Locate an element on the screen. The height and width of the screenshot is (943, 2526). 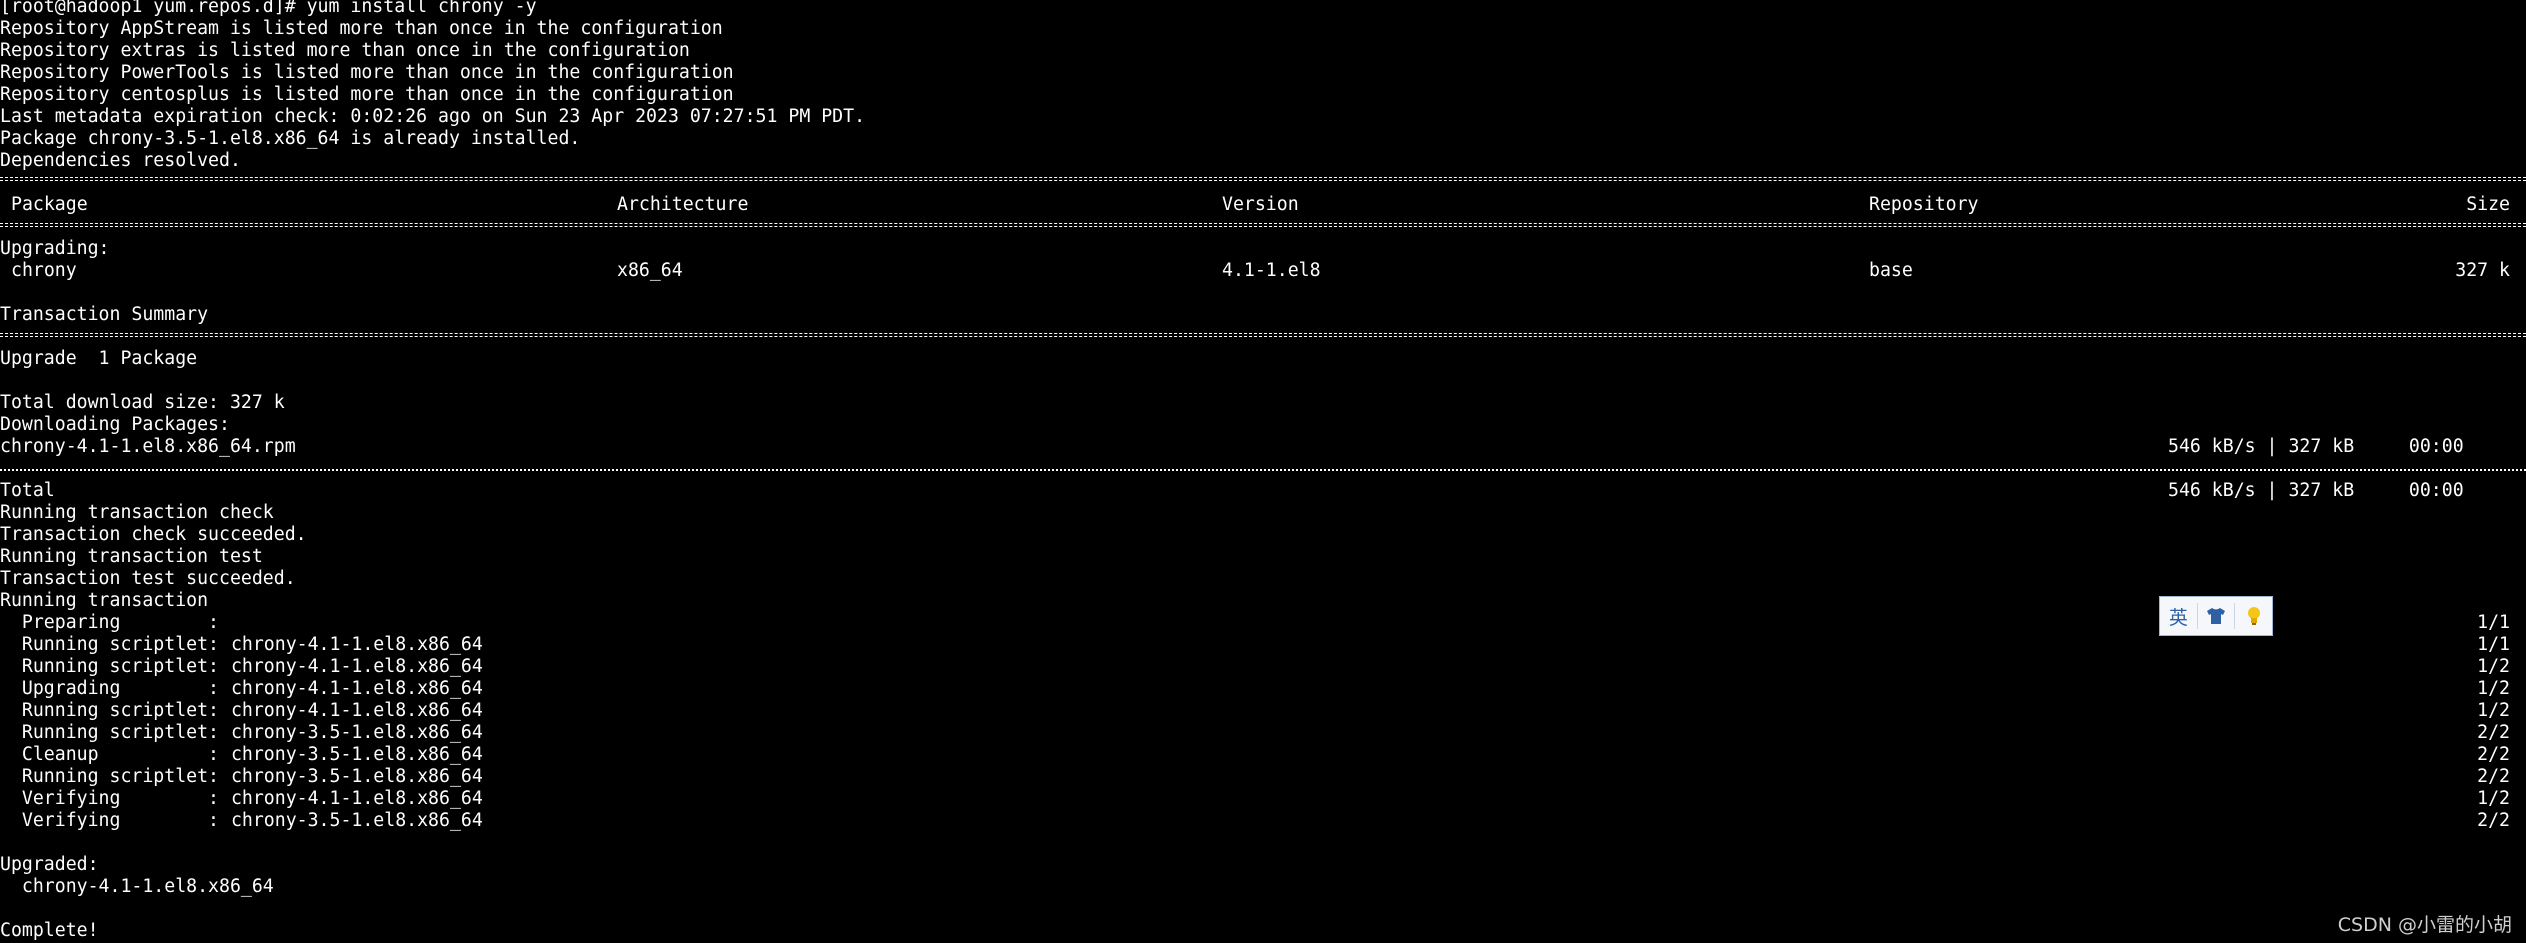
step-action: Upgrading : is located at coordinates (109, 688).